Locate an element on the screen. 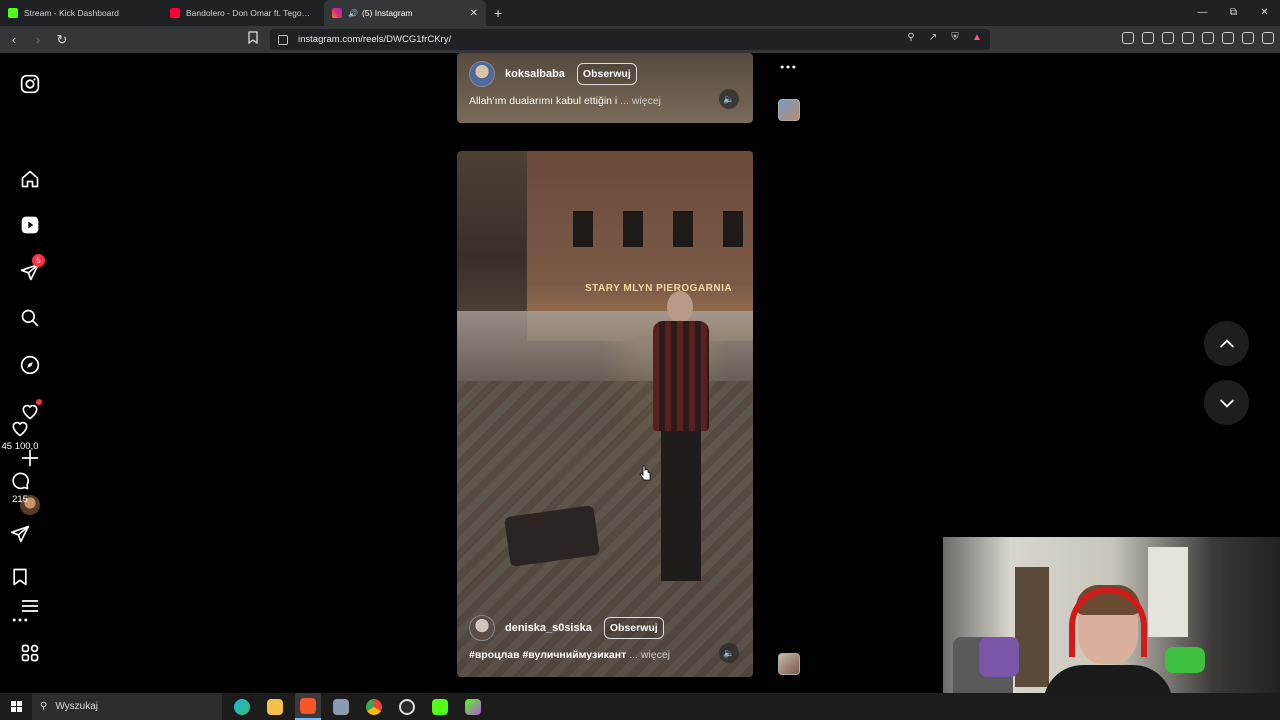 This screenshot has height=720, width=1280. restore-icon: ⧉ is located at coordinates (1233, 13).